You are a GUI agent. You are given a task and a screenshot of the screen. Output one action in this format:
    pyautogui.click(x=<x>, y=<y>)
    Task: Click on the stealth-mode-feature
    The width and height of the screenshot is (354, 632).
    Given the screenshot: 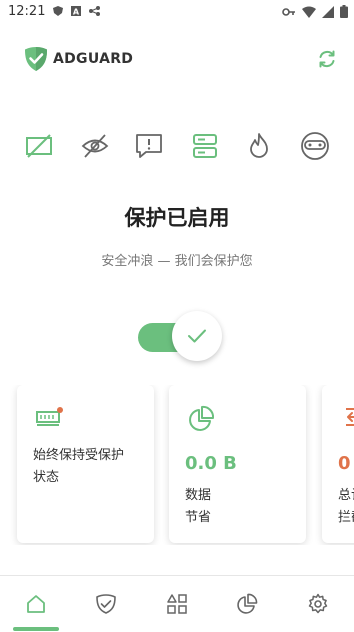 What is the action you would take?
    pyautogui.click(x=315, y=146)
    